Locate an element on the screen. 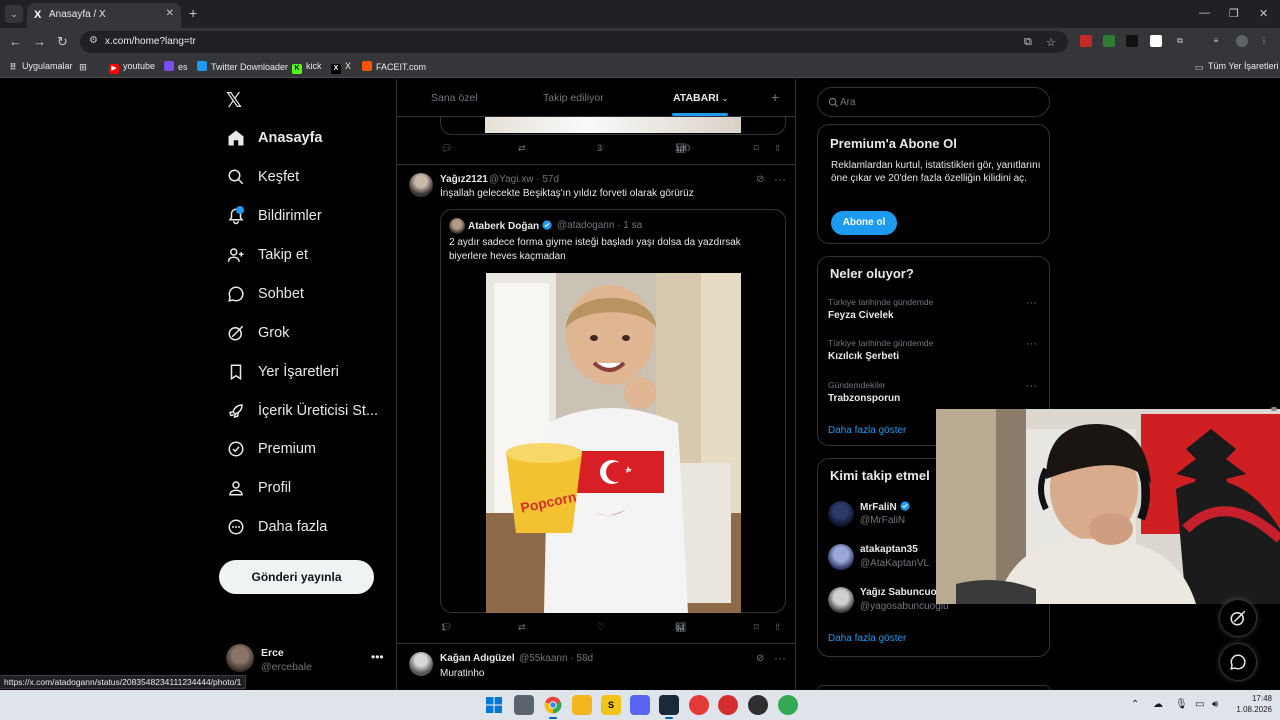 This screenshot has height=720, width=1280. display-icon: ▭ is located at coordinates (1199, 704).